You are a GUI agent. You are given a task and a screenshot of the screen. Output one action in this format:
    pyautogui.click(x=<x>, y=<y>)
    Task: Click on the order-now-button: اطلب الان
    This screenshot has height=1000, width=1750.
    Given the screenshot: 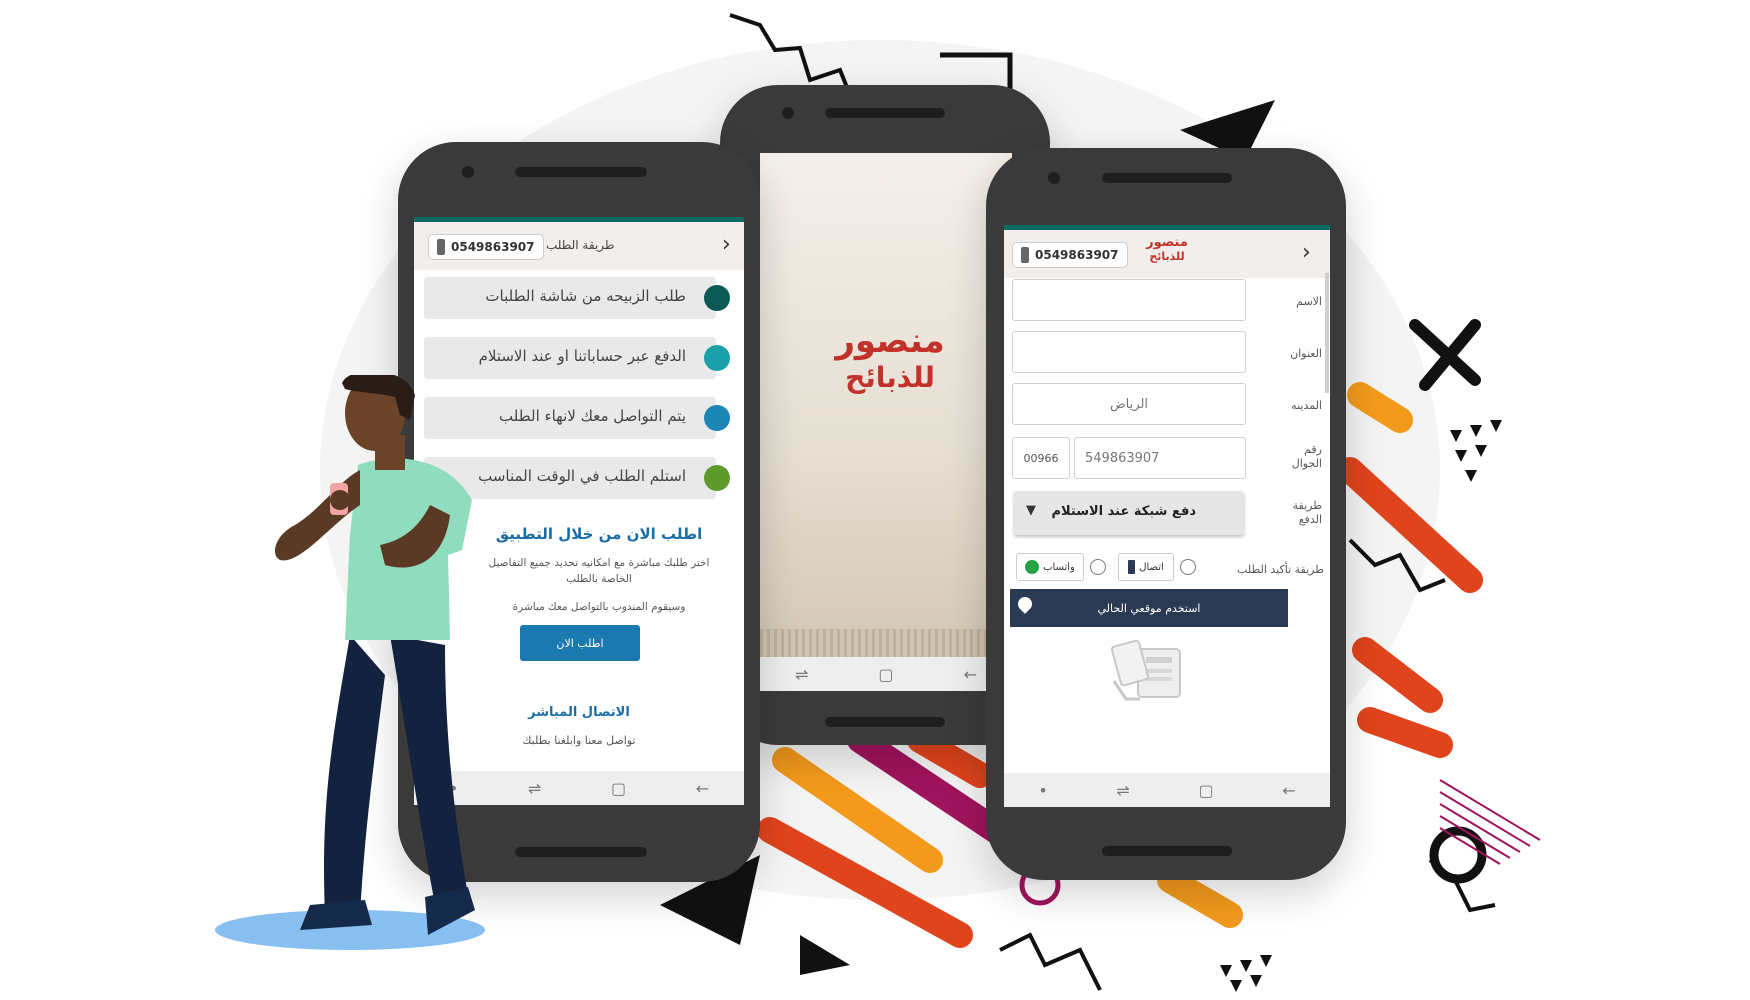 What is the action you would take?
    pyautogui.click(x=580, y=643)
    